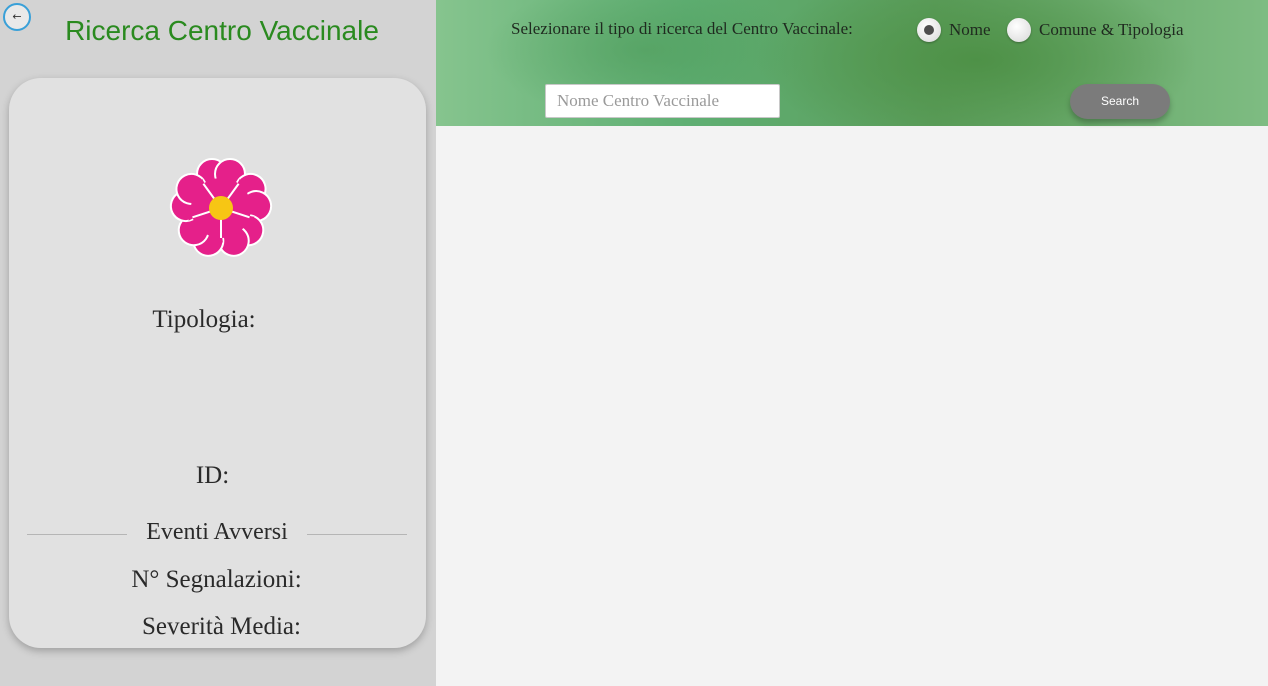 Image resolution: width=1268 pixels, height=686 pixels. I want to click on id-label: ID:, so click(212, 475).